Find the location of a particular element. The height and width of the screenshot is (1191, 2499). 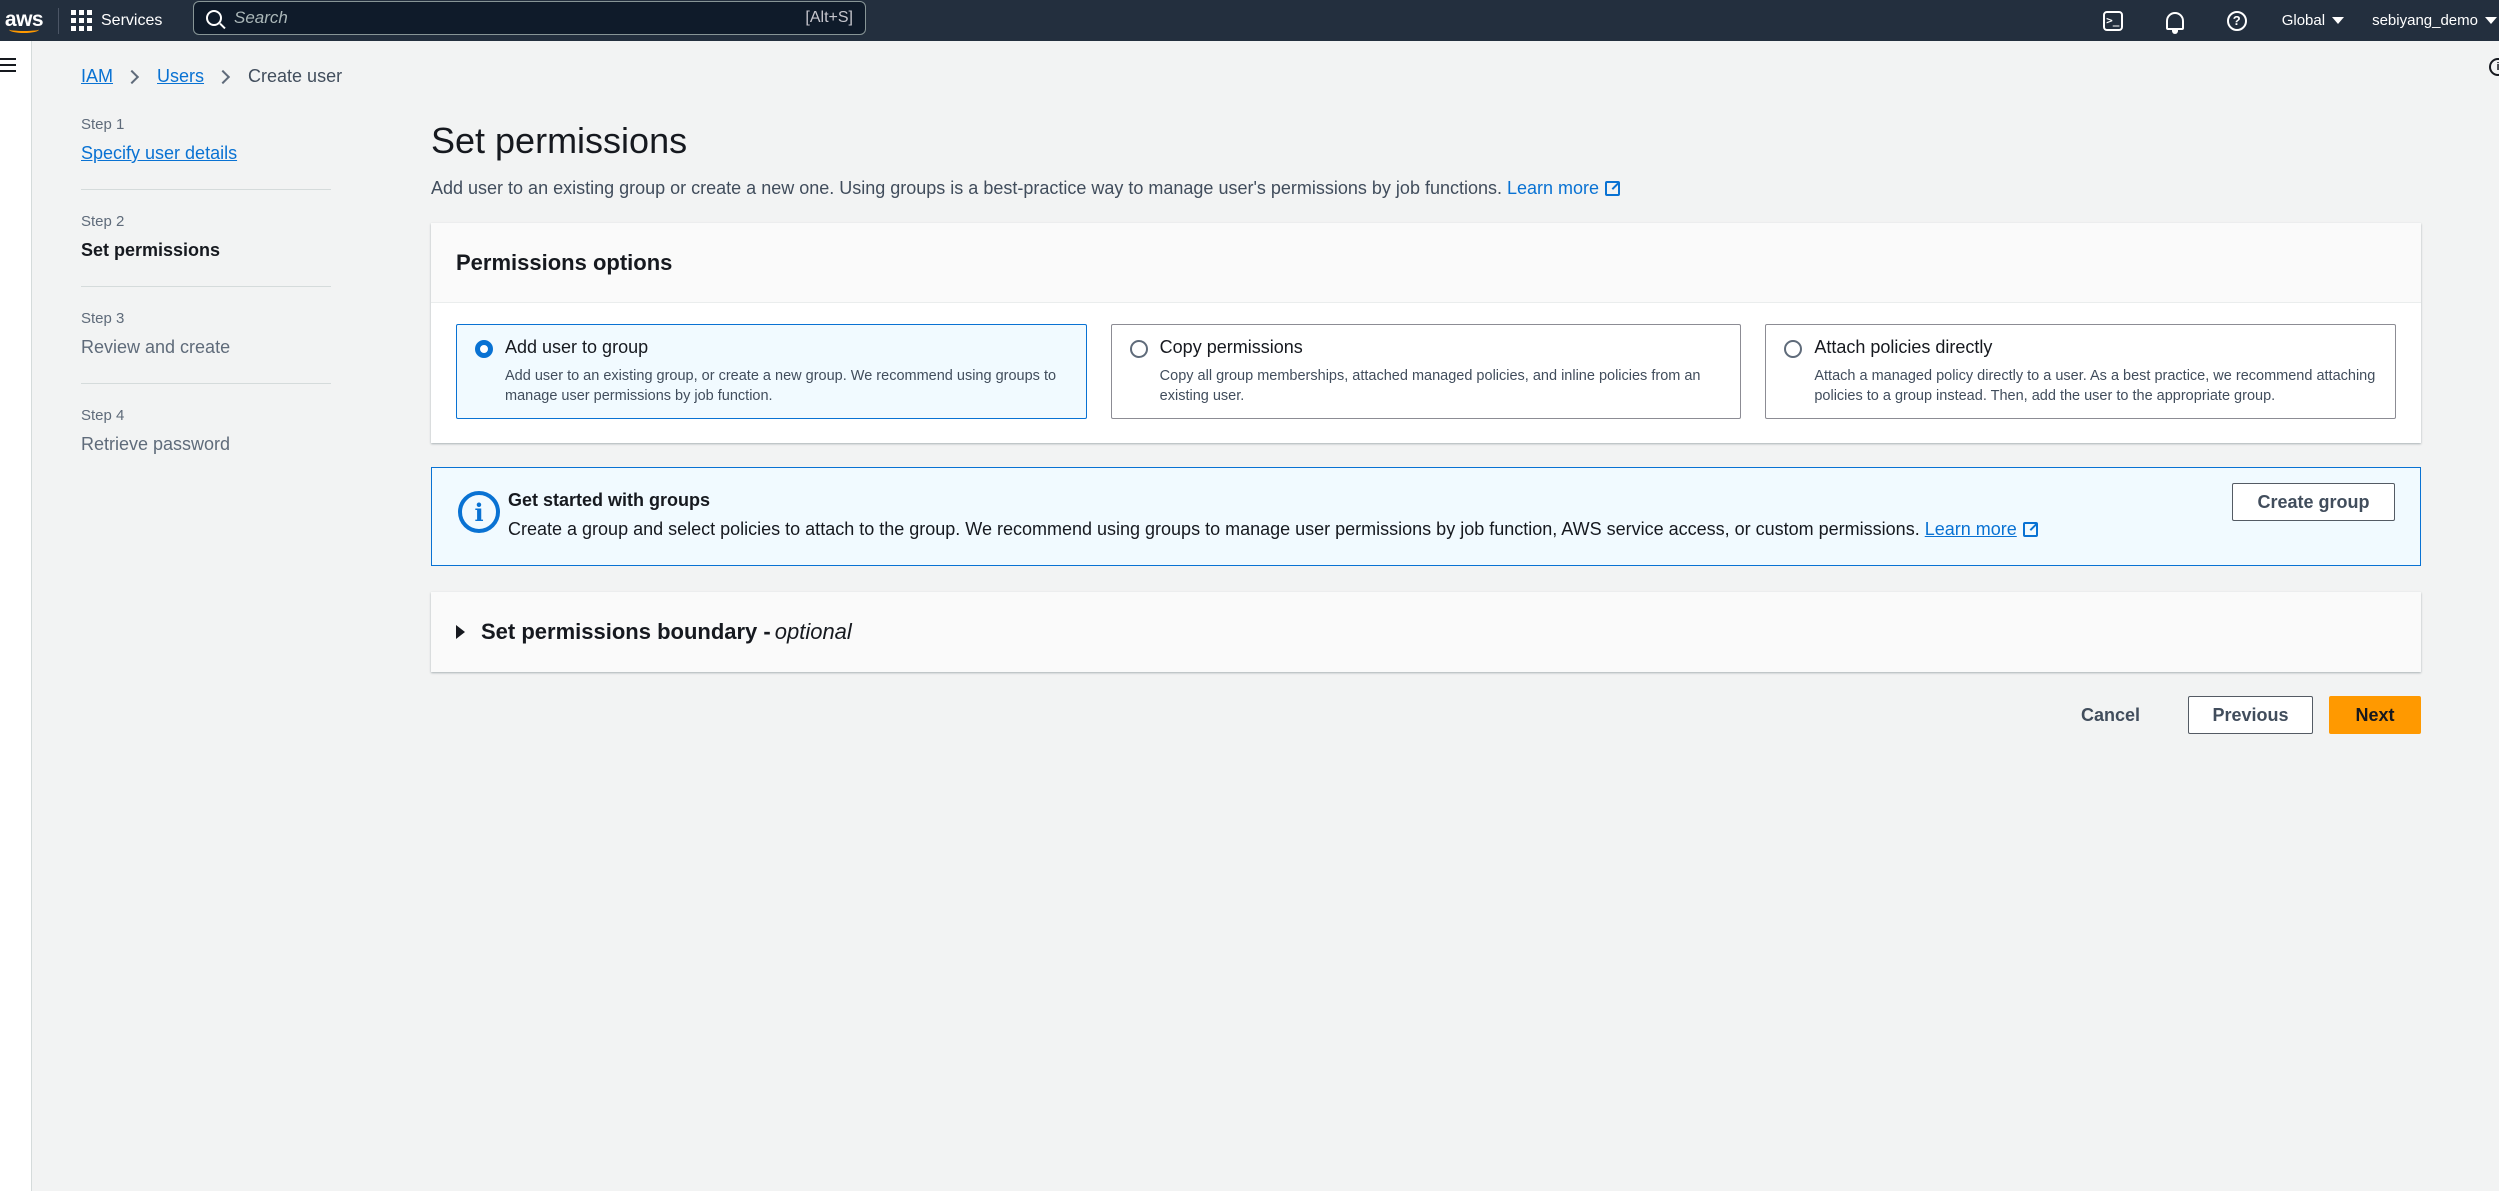

next-button: Next is located at coordinates (2375, 715).